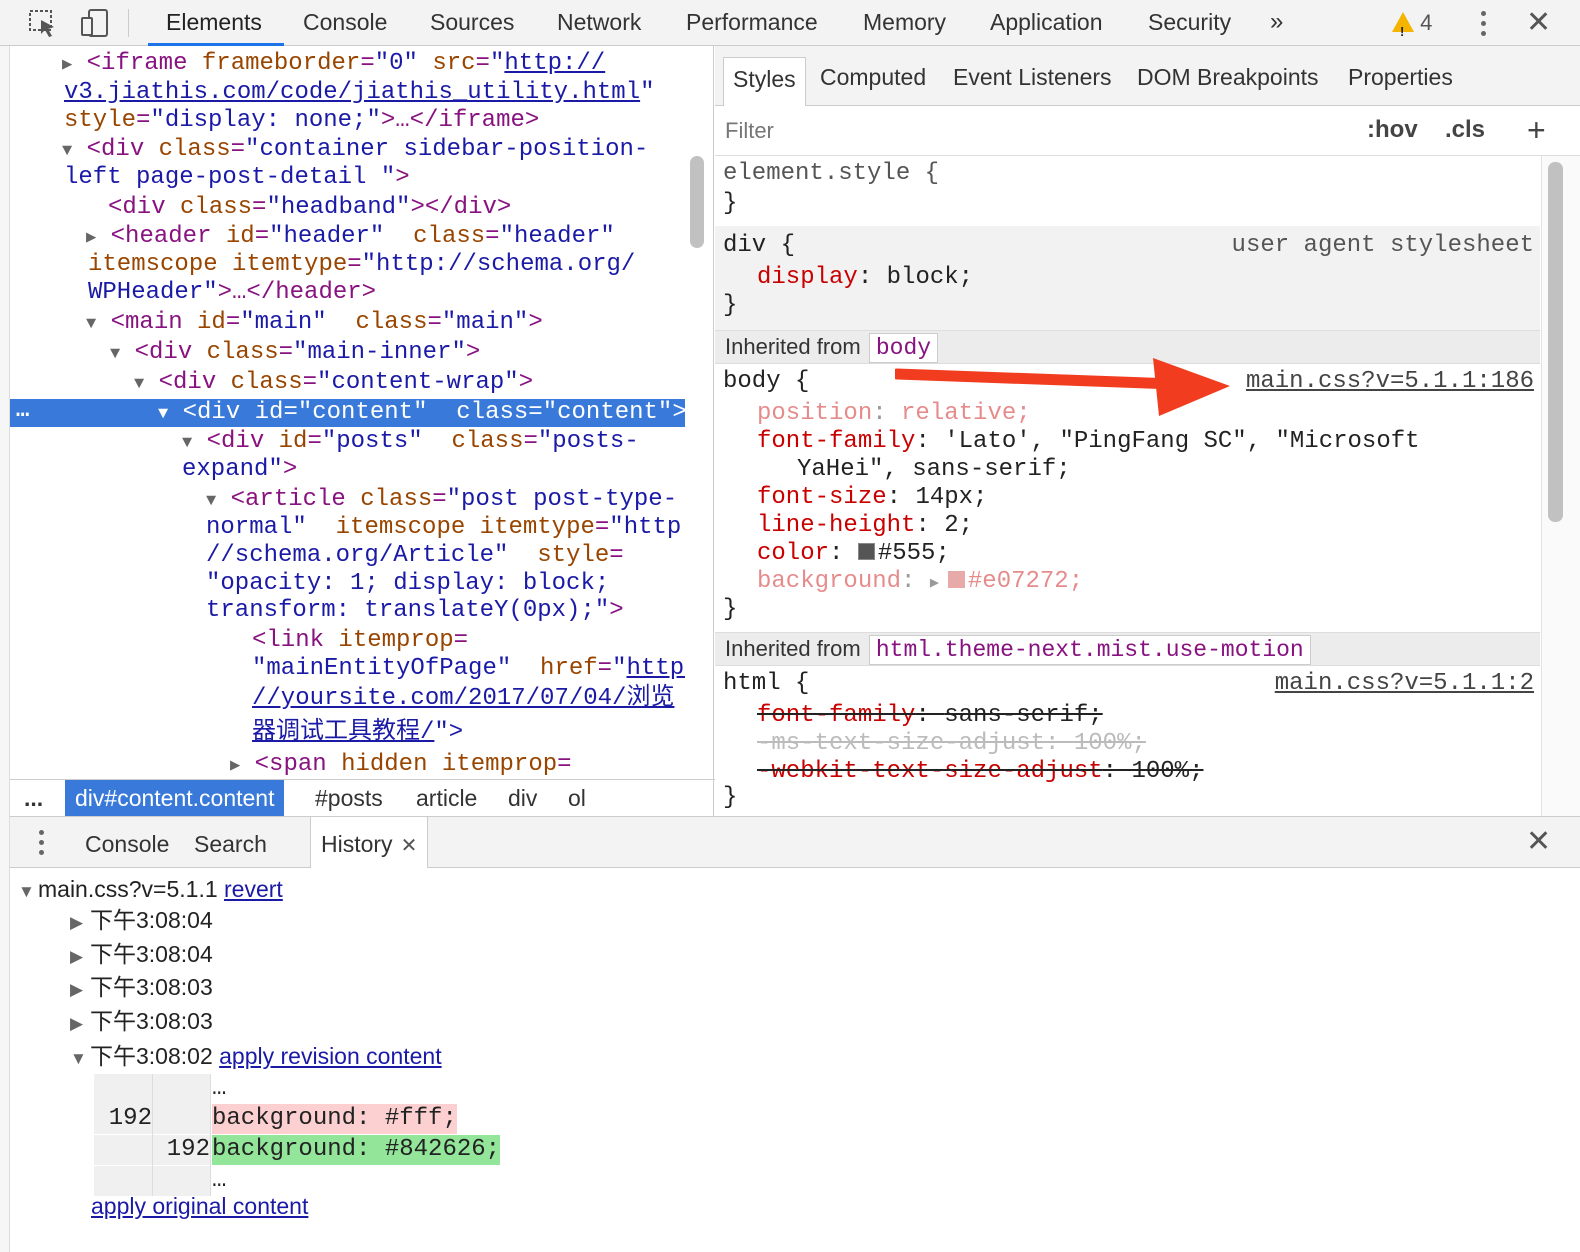  What do you see at coordinates (314, 324) in the screenshot?
I see `dom-node-main: ▼ <main id="main" class="main">` at bounding box center [314, 324].